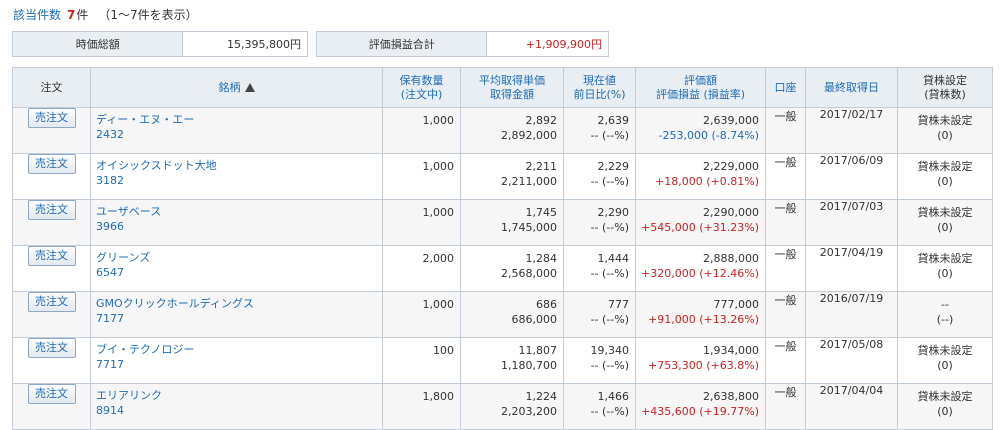 The height and width of the screenshot is (430, 1002). I want to click on evaluation-cell: 2,290,000 +545,000 (+31.23%), so click(700, 222).